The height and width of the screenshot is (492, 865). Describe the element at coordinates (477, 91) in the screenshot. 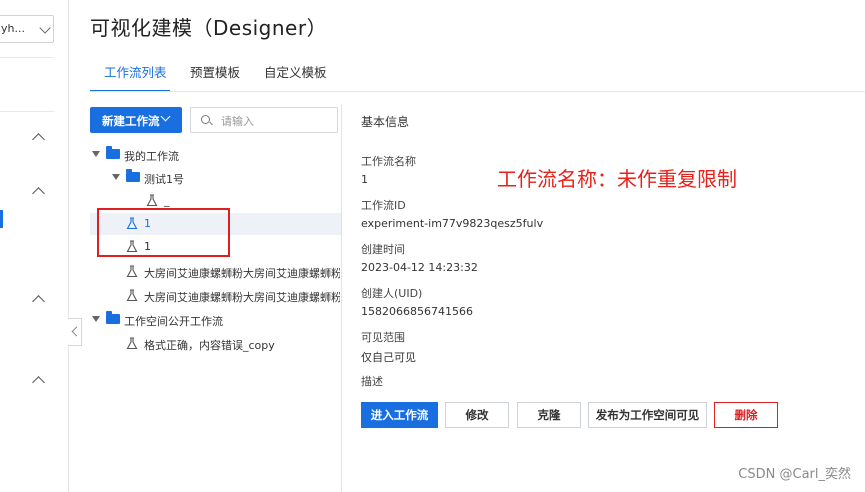

I see `tabs-divider` at that location.